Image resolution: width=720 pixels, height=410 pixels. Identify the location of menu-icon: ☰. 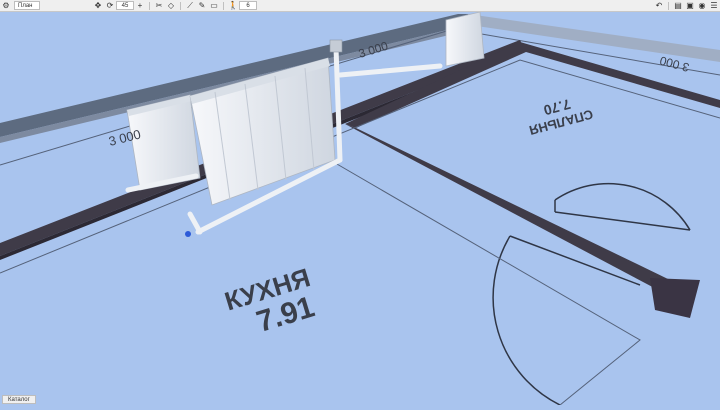
(714, 5).